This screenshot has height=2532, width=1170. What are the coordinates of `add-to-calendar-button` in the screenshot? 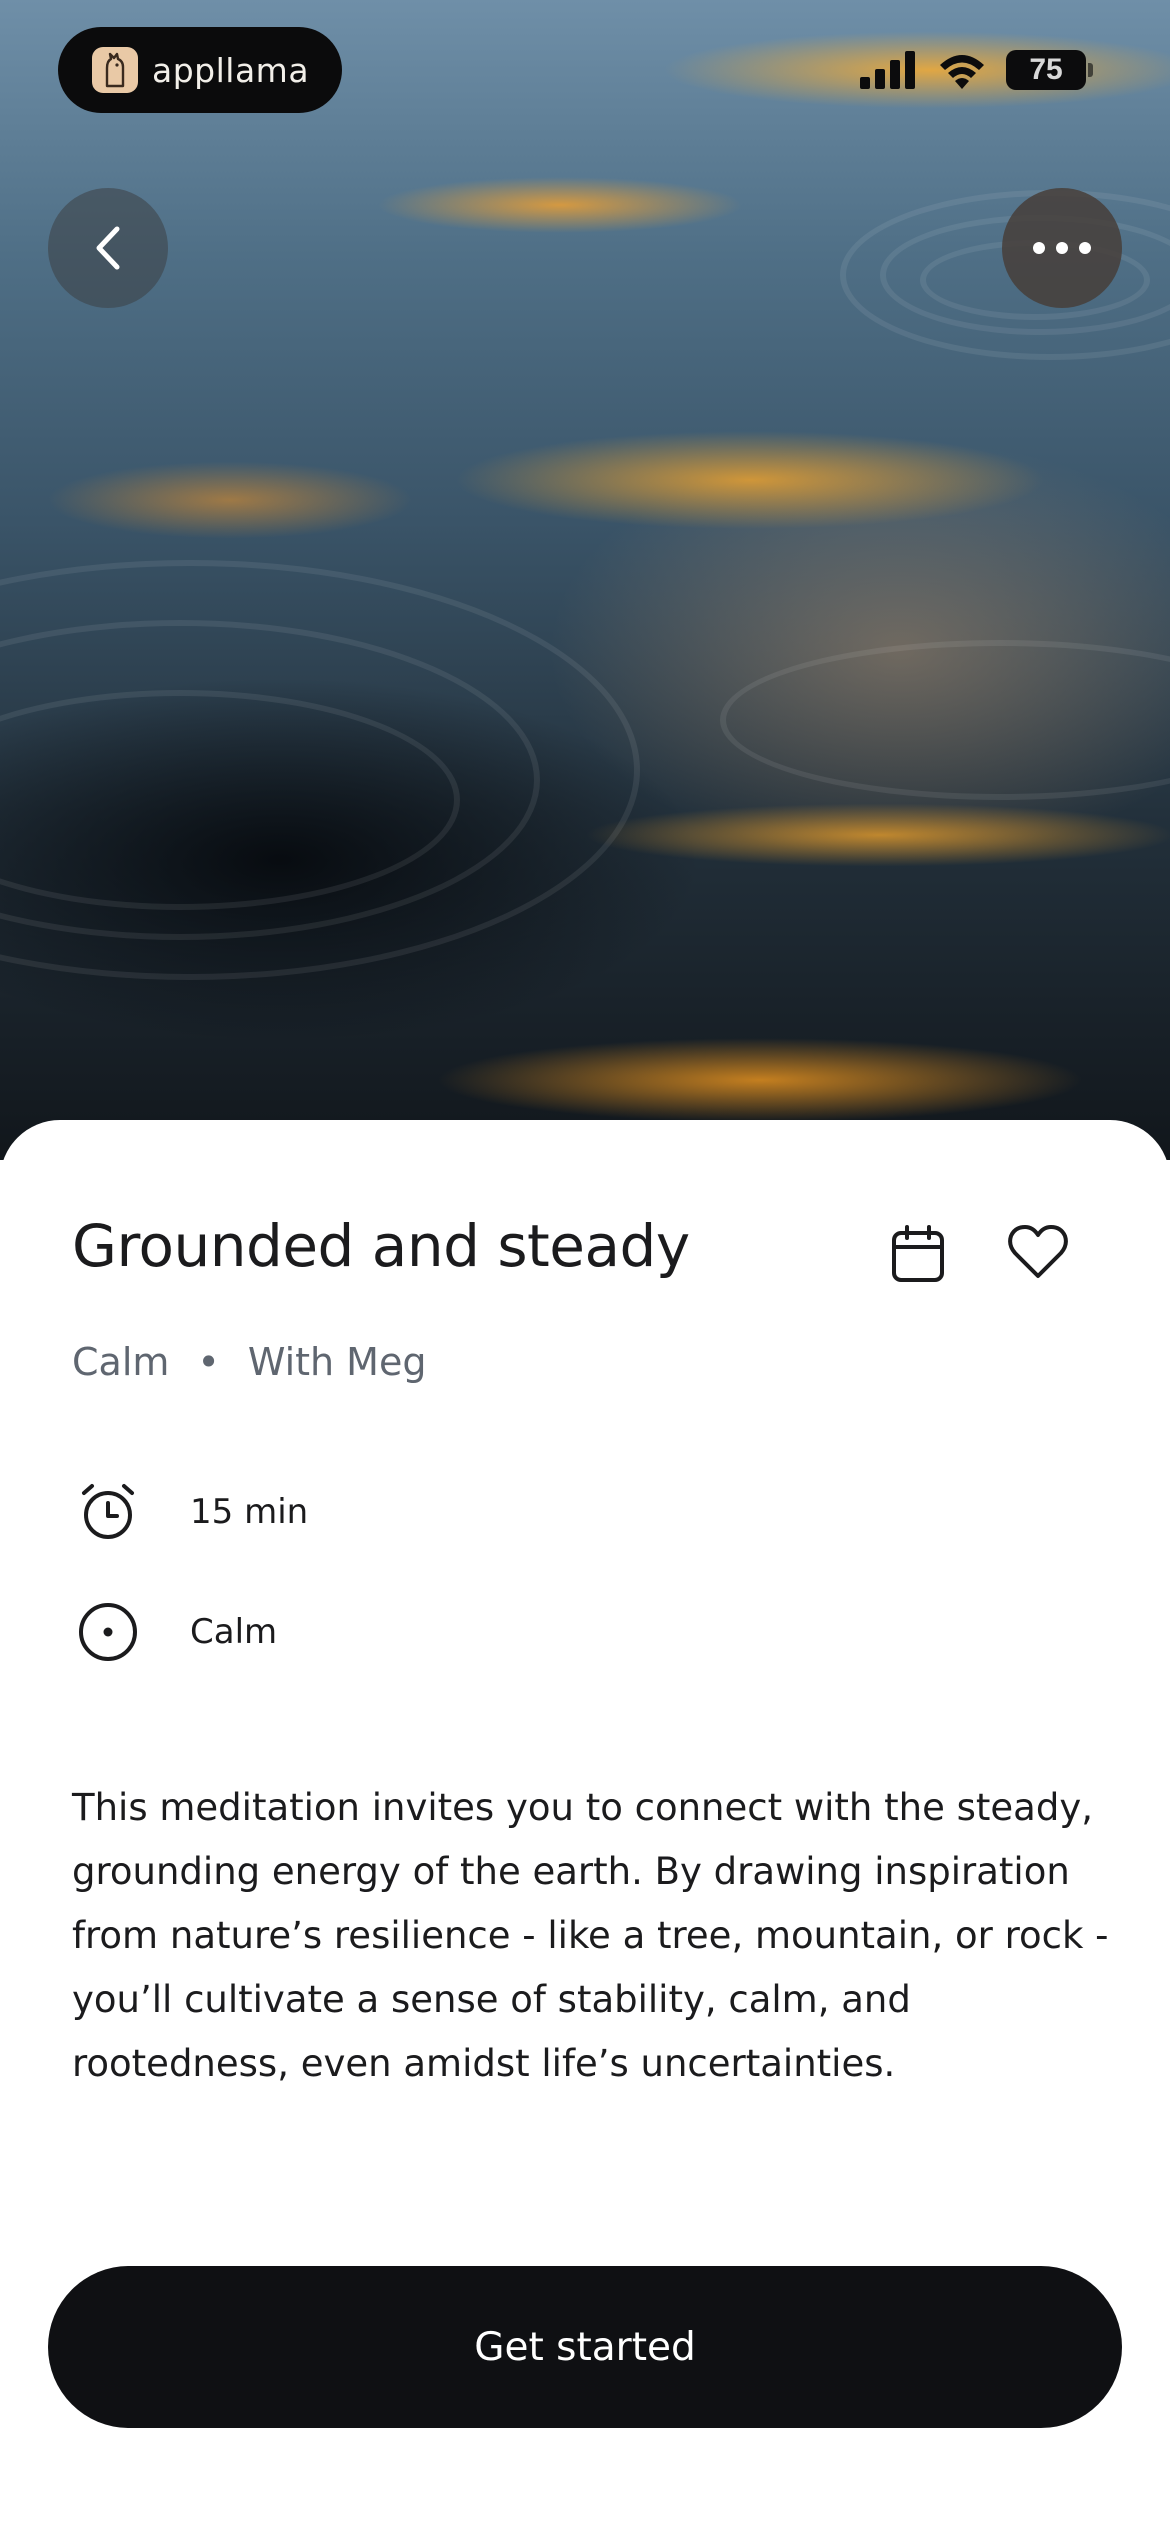 It's located at (918, 1254).